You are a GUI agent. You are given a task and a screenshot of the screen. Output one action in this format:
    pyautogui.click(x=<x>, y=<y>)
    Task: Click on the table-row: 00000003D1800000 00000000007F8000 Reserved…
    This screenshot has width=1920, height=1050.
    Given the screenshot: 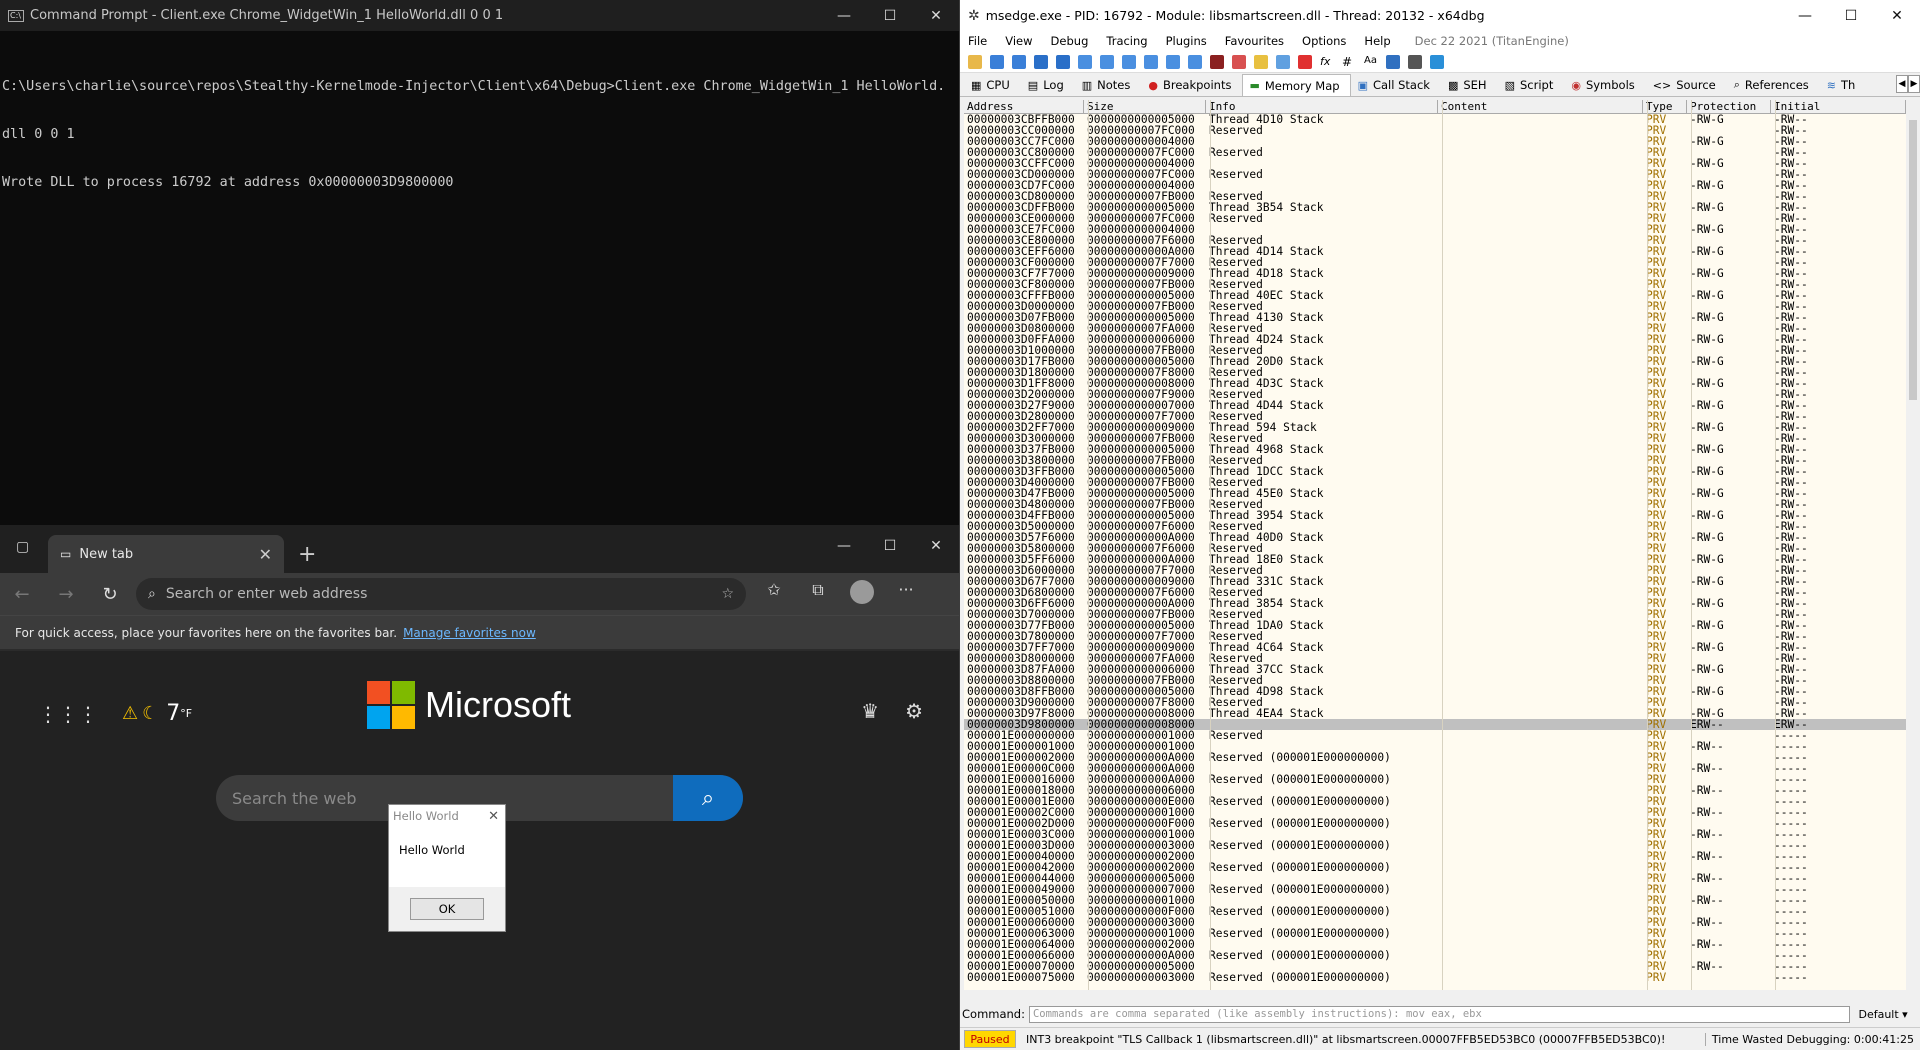 What is the action you would take?
    pyautogui.click(x=1435, y=372)
    